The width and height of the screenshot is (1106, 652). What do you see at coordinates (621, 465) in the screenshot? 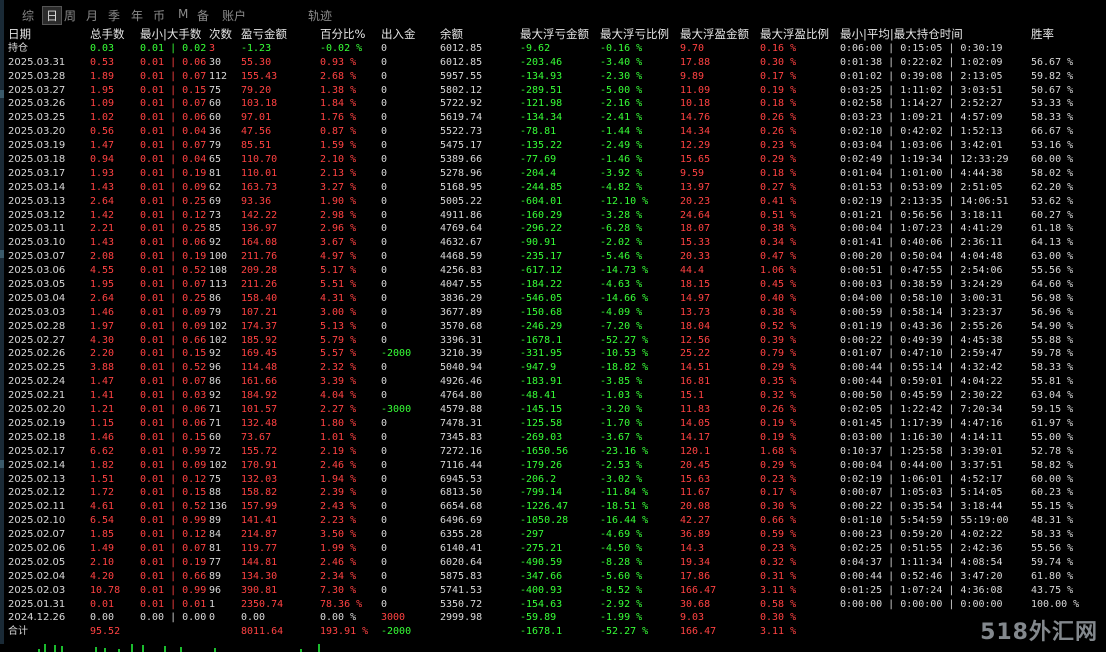
I see `cell-max-float-loss-pct: -2.53 %` at bounding box center [621, 465].